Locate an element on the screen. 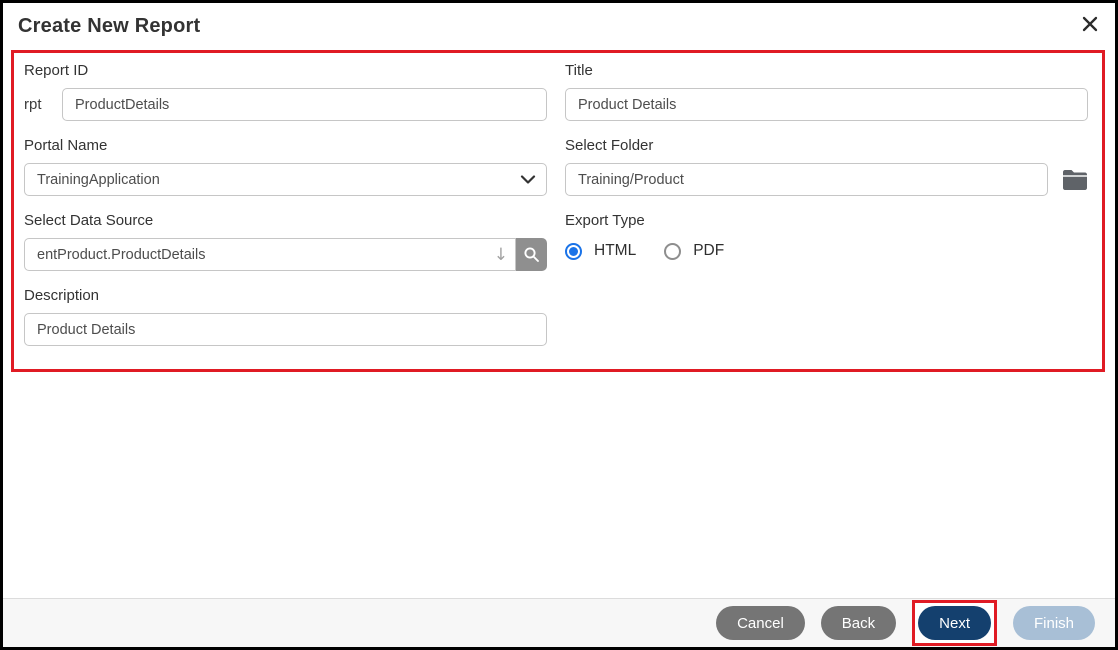 Image resolution: width=1118 pixels, height=650 pixels. data-source-row: ↓ is located at coordinates (285, 254).